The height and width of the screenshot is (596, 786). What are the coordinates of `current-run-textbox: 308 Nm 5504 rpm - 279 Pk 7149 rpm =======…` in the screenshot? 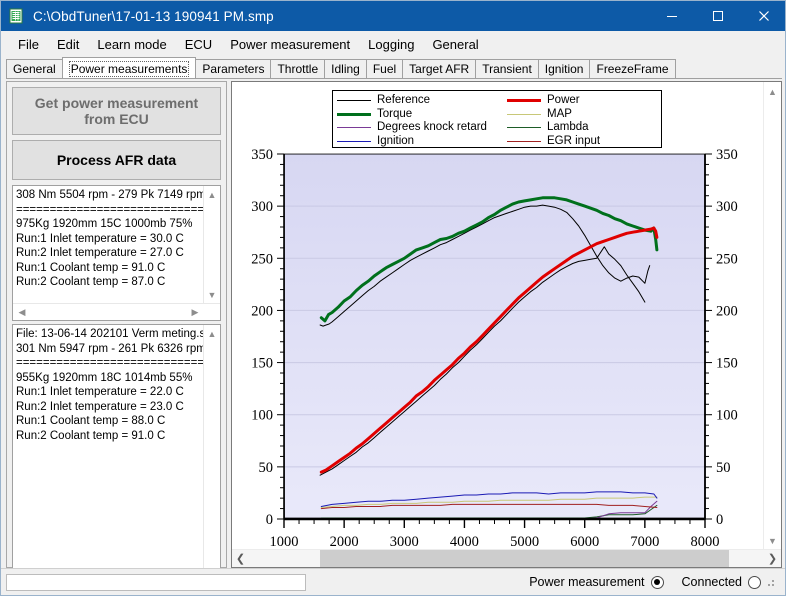 It's located at (116, 253).